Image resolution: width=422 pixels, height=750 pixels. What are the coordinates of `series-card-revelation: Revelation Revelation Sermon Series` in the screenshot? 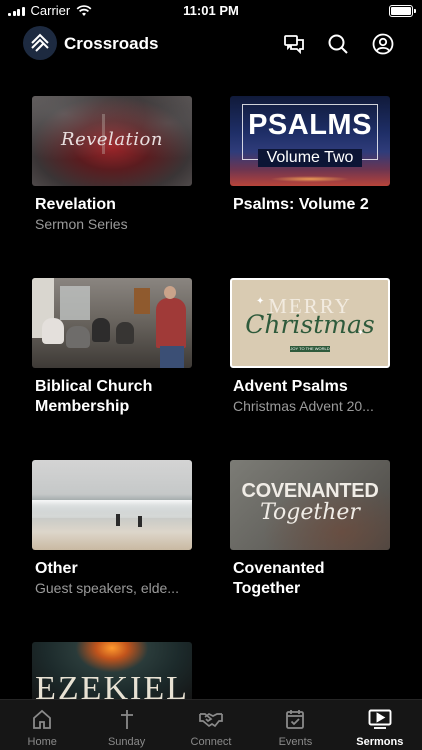 It's located at (112, 164).